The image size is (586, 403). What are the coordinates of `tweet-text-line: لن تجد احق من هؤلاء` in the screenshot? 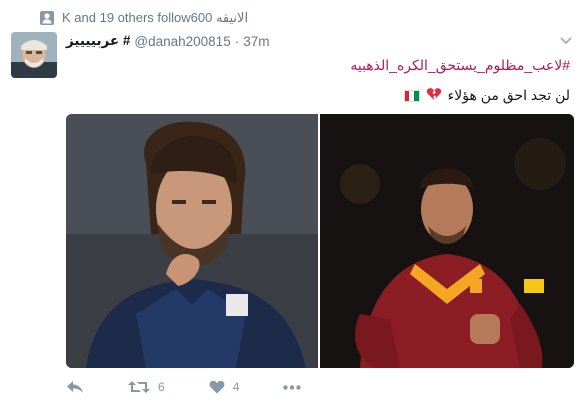 It's located at (486, 95).